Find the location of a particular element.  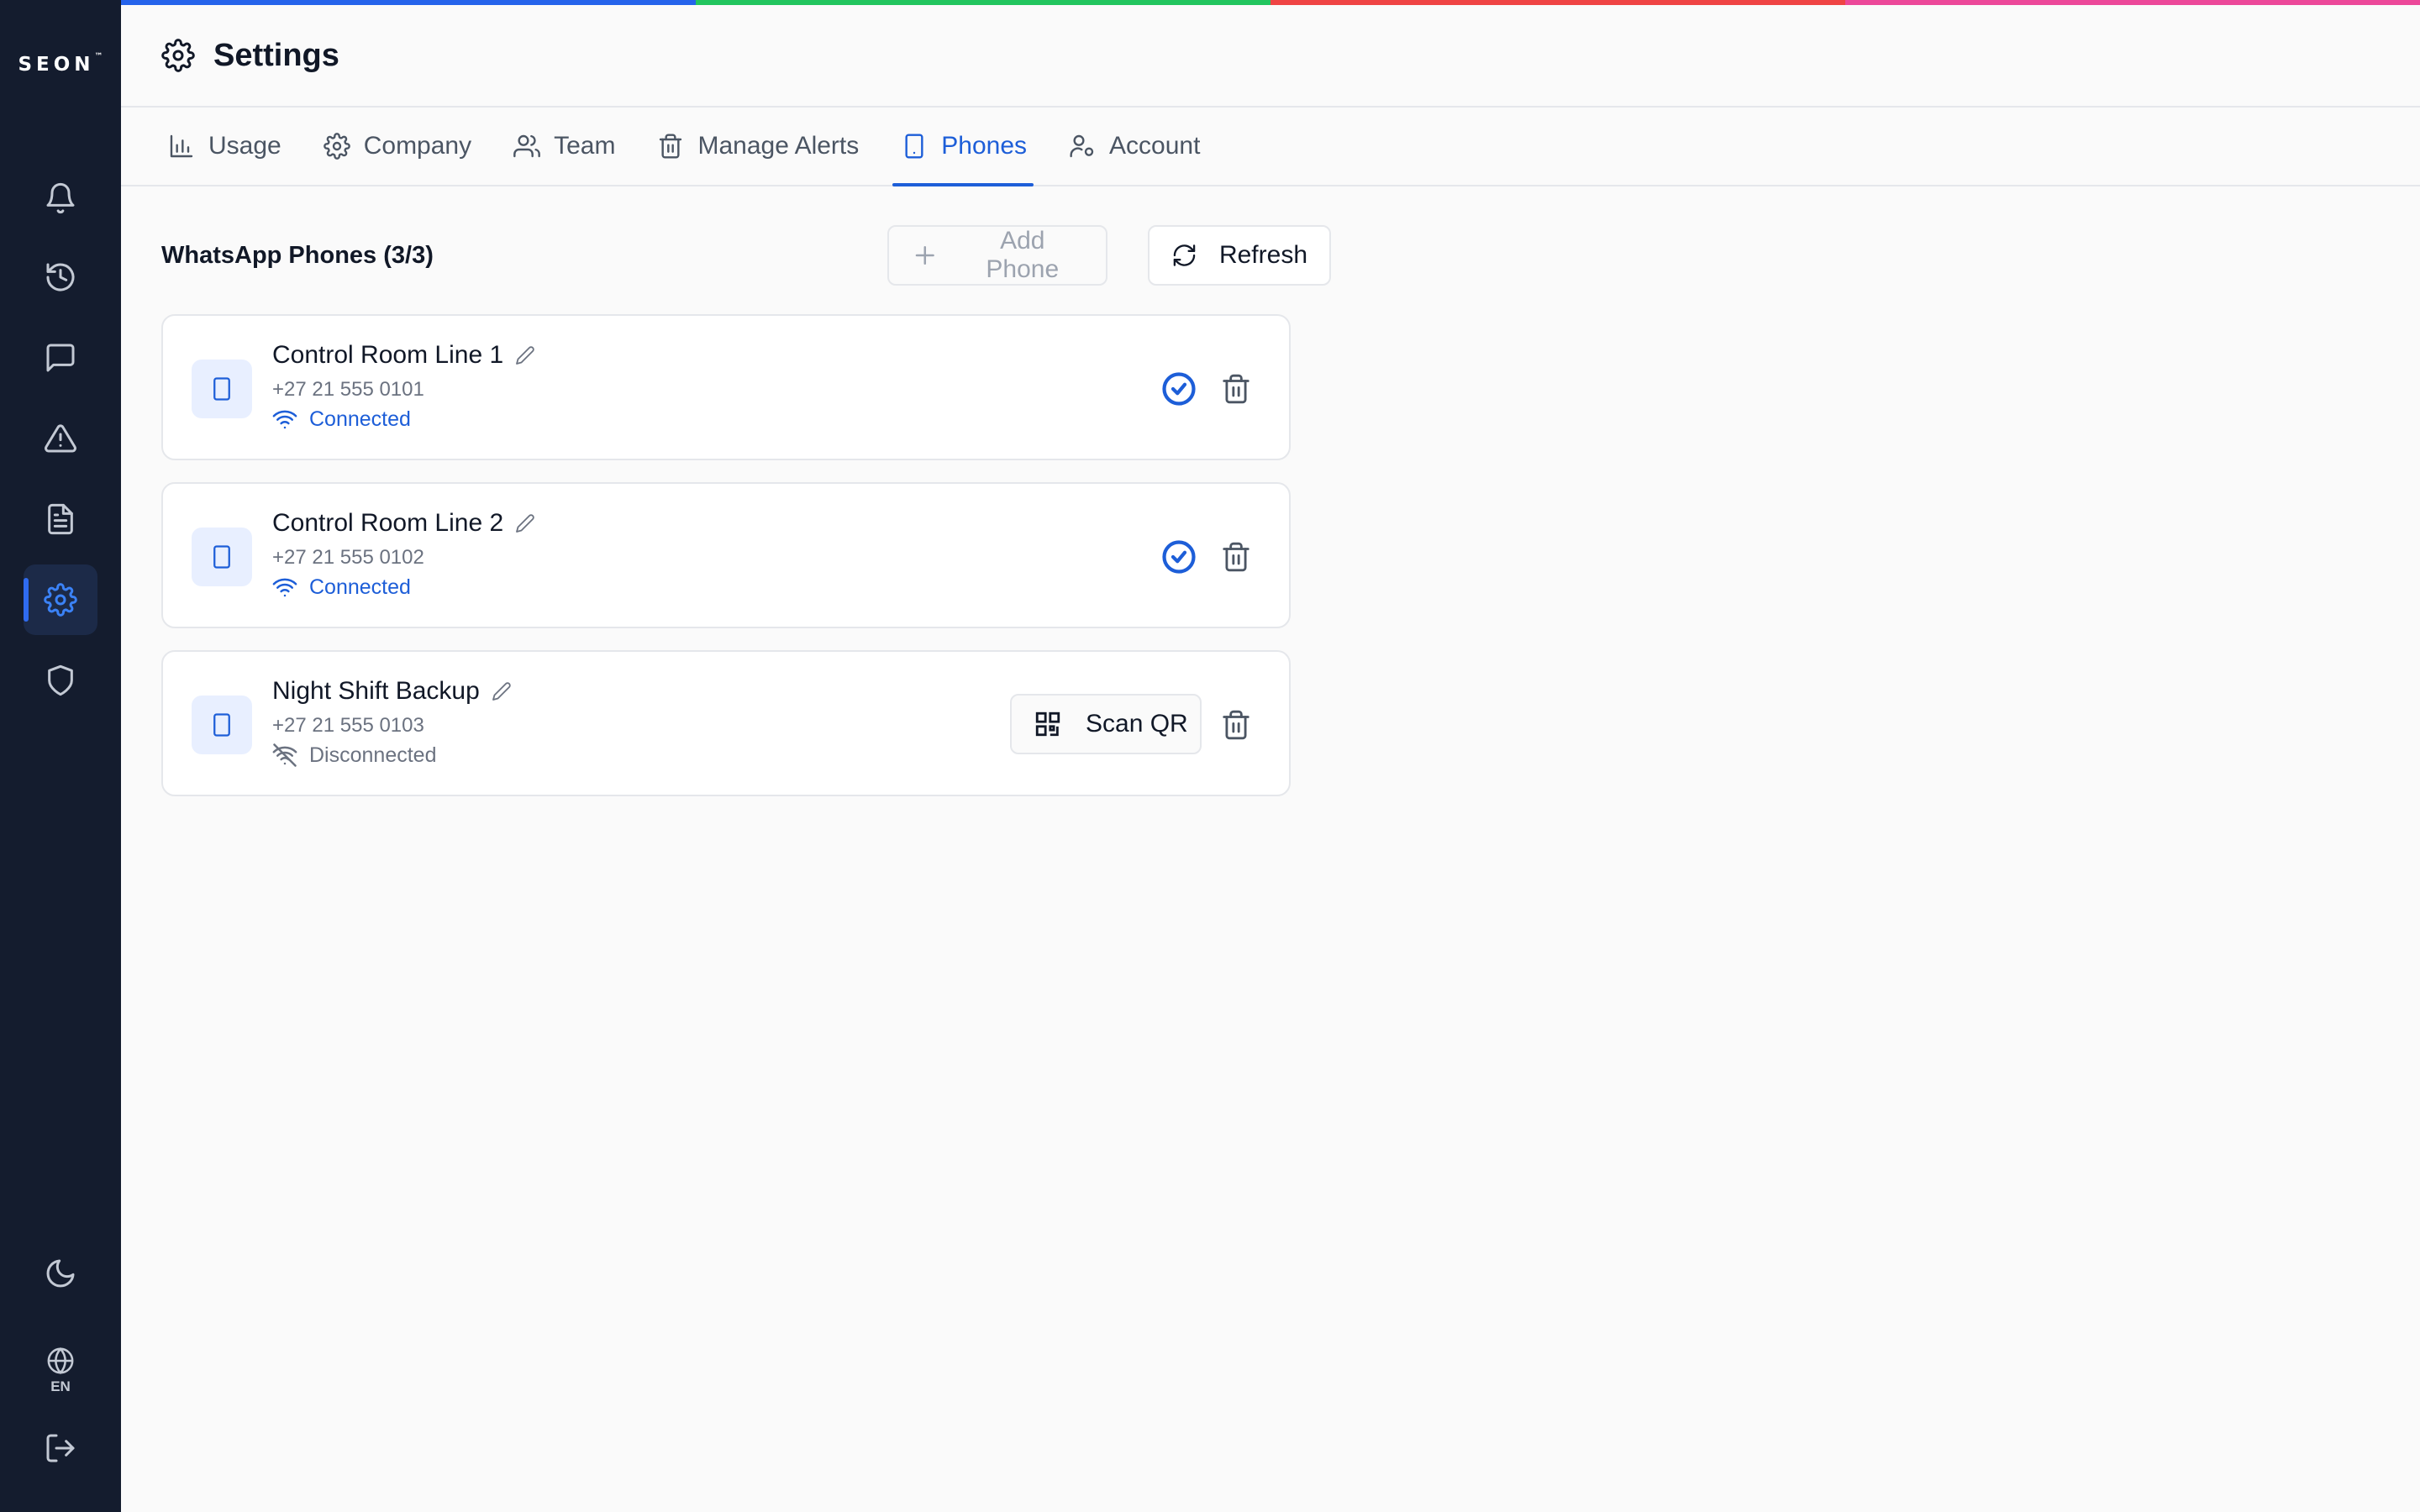

sidebar-item-settings is located at coordinates (60, 599).